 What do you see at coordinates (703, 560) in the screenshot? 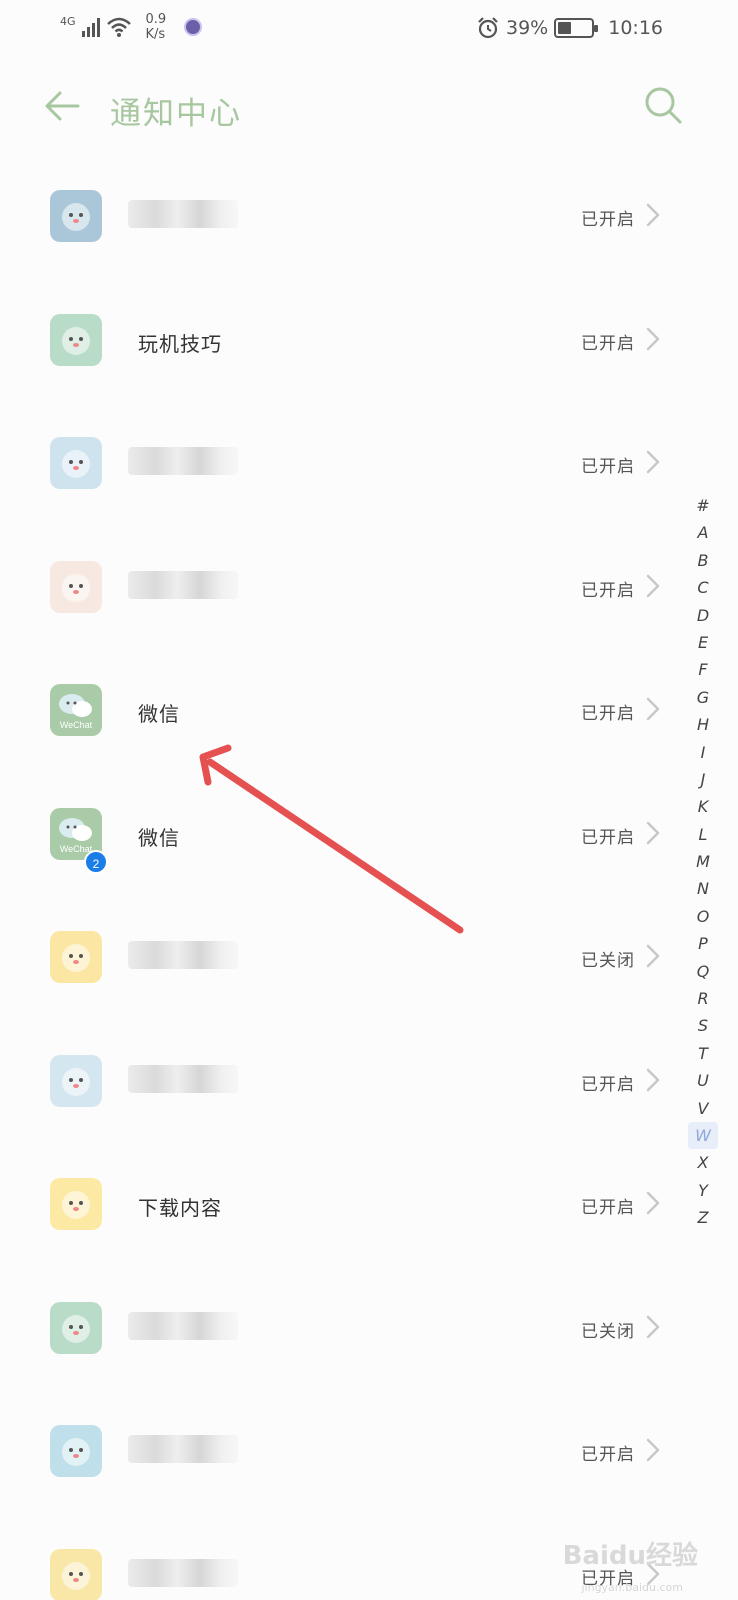
I see `index-letter: B` at bounding box center [703, 560].